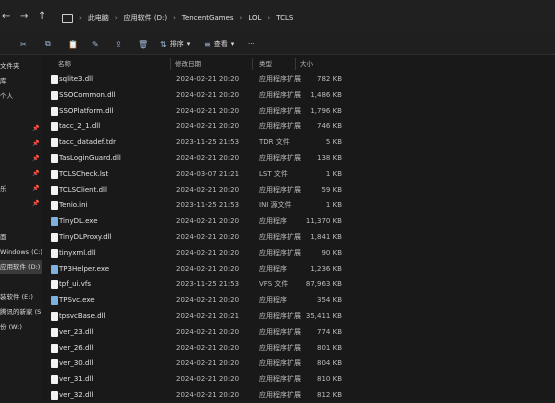 The image size is (555, 403). Describe the element at coordinates (254, 18) in the screenshot. I see `breadcrumb-item-lol: LOL` at that location.